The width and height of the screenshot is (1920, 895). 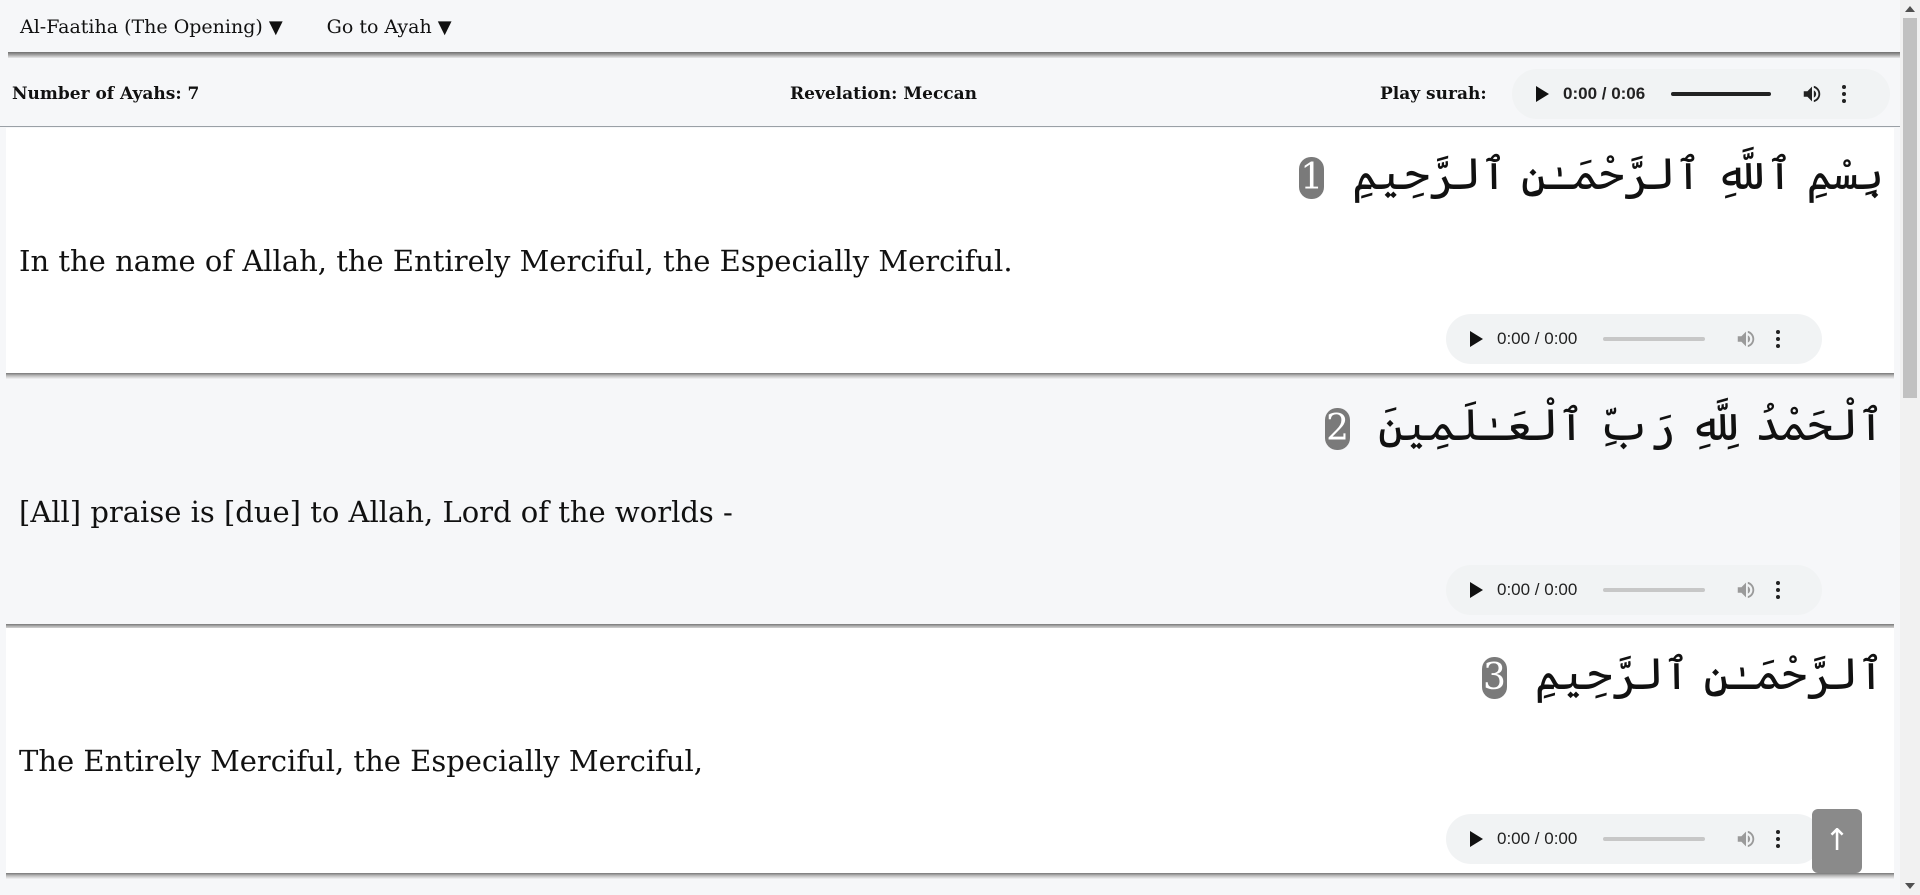 What do you see at coordinates (1910, 208) in the screenshot?
I see `scrollbar-thumb` at bounding box center [1910, 208].